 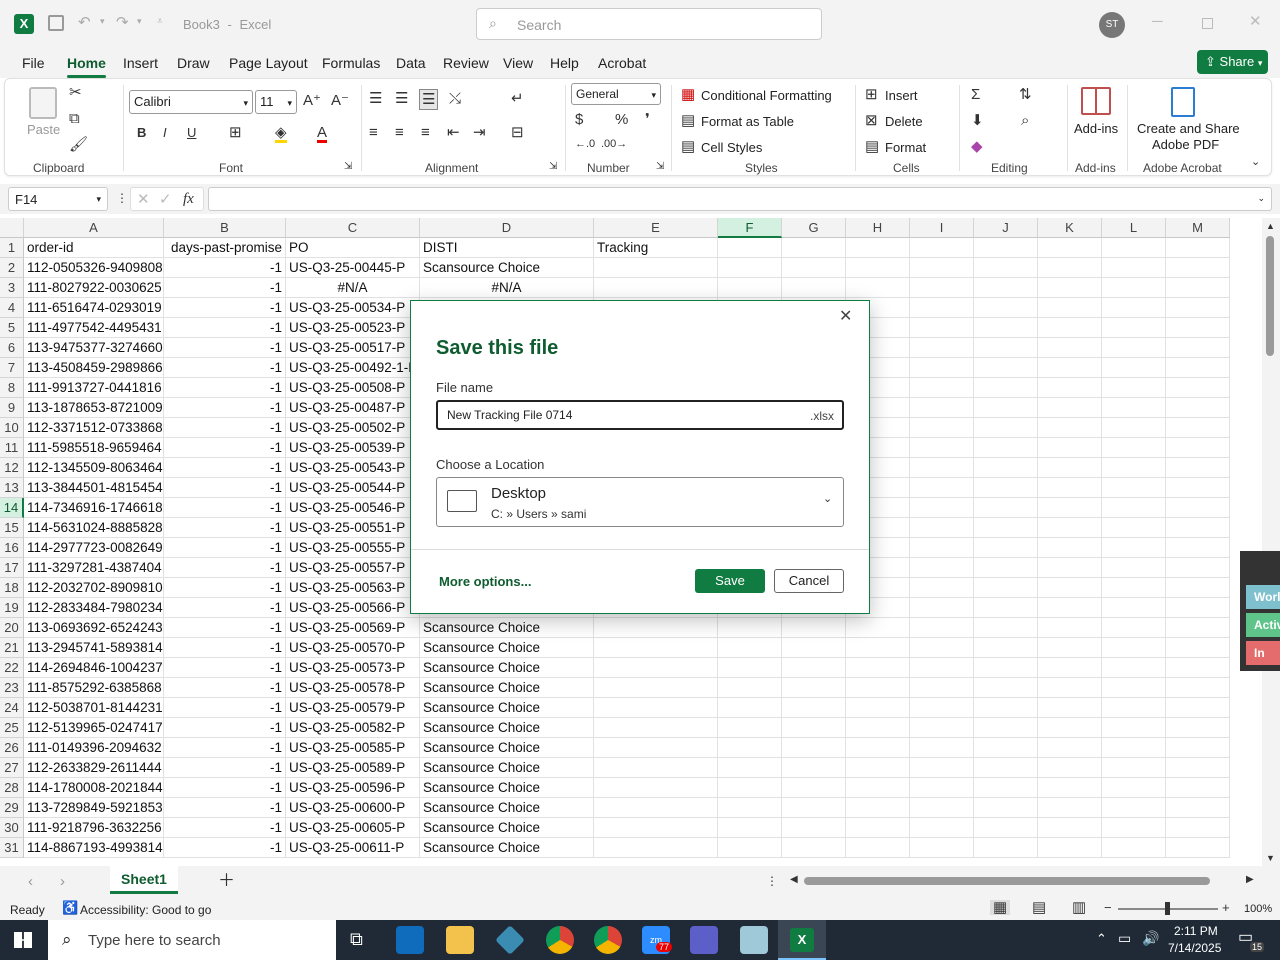 What do you see at coordinates (1263, 597) in the screenshot?
I see `side-panel-item-worl: Worl` at bounding box center [1263, 597].